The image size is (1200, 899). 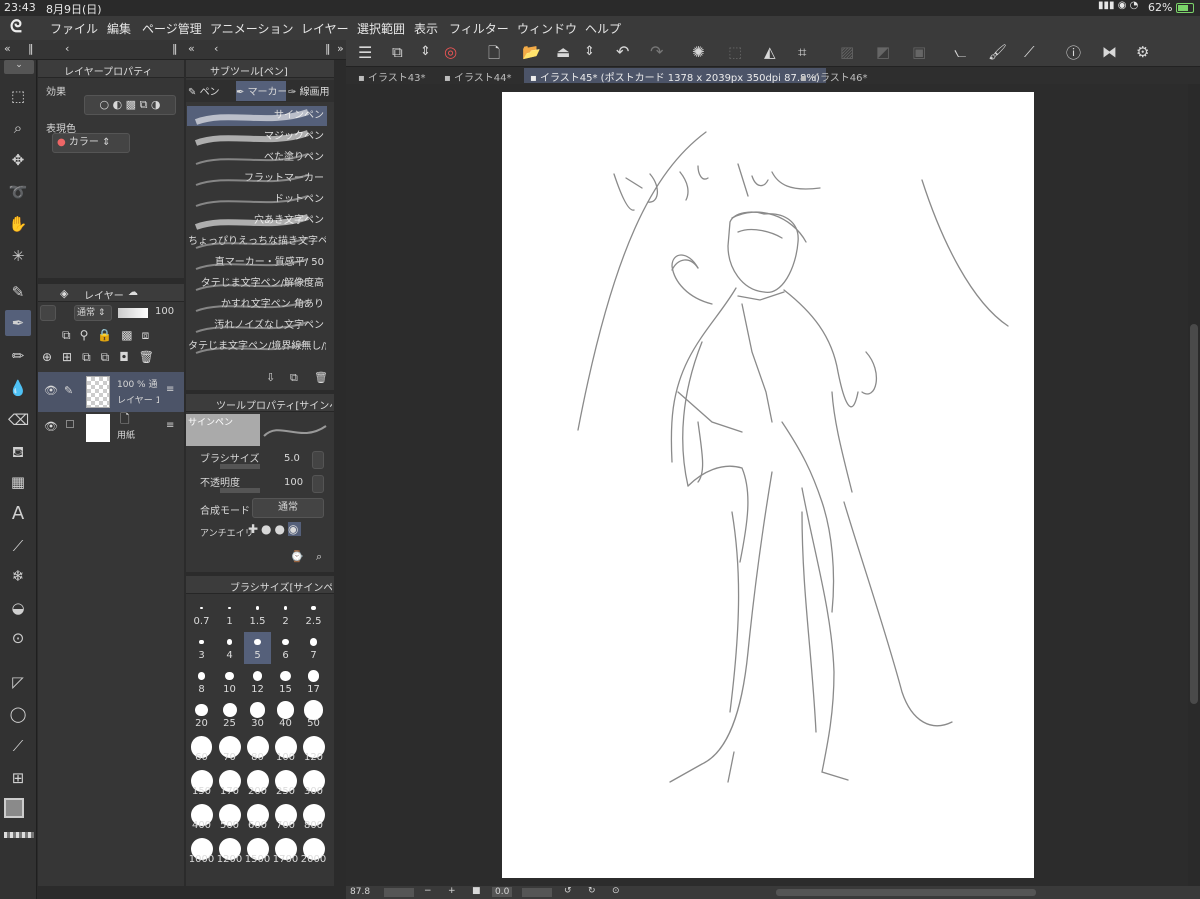 What do you see at coordinates (119, 28) in the screenshot?
I see `menu-edit: 編集` at bounding box center [119, 28].